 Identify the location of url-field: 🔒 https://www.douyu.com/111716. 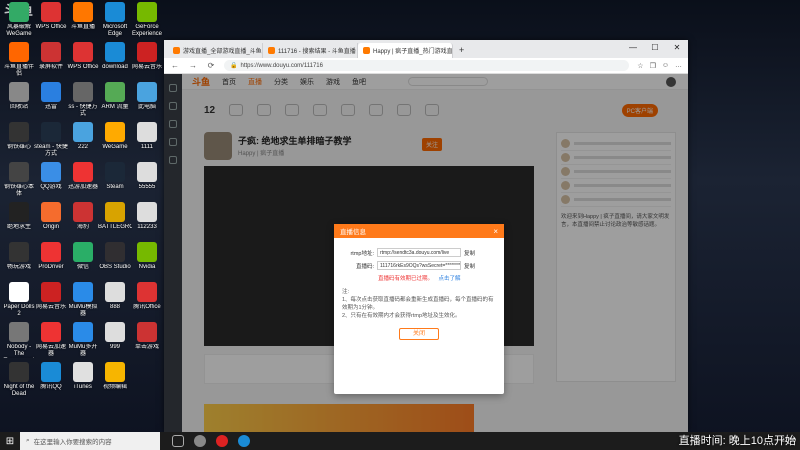
(427, 65).